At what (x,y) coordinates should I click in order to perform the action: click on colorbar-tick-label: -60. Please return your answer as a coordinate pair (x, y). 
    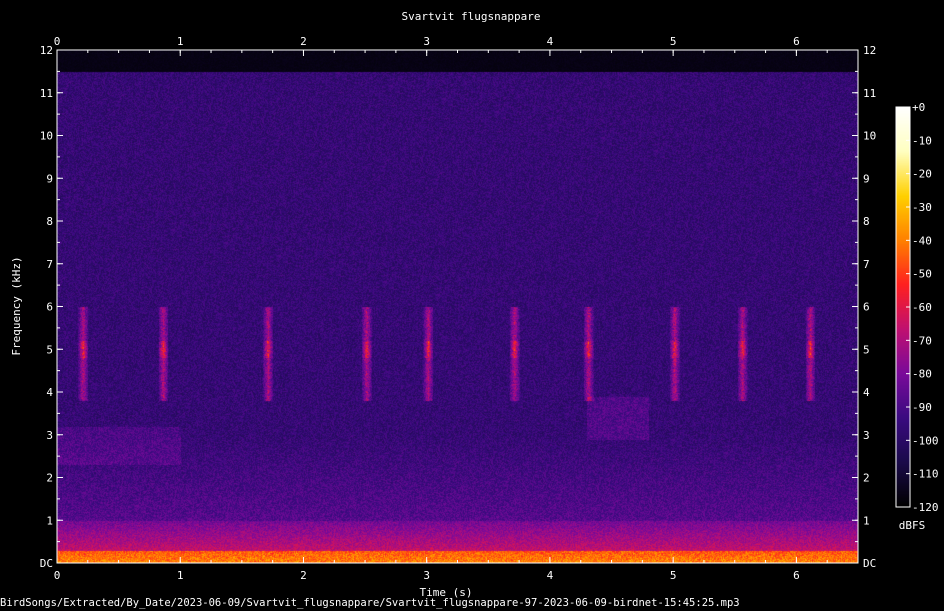
    Looking at the image, I should click on (922, 307).